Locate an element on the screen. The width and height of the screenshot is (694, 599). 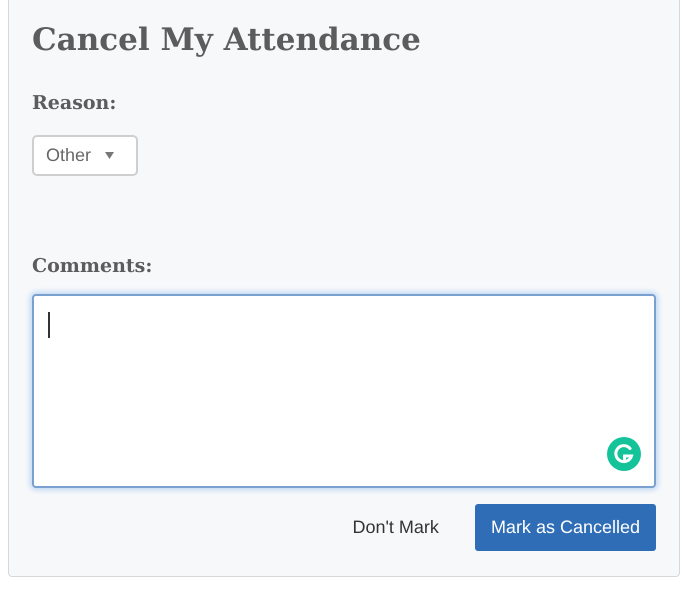
reason-dropdown: Other is located at coordinates (85, 155).